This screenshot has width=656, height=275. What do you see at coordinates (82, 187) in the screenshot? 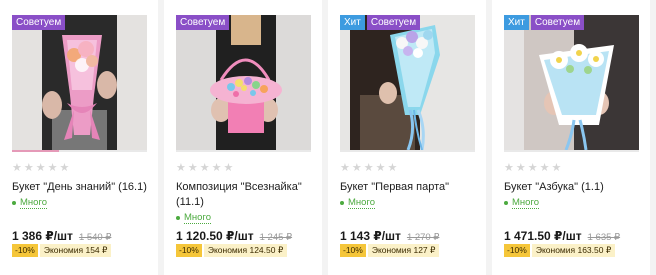
I see `product-title: Букет "День знаний" (16.1)` at bounding box center [82, 187].